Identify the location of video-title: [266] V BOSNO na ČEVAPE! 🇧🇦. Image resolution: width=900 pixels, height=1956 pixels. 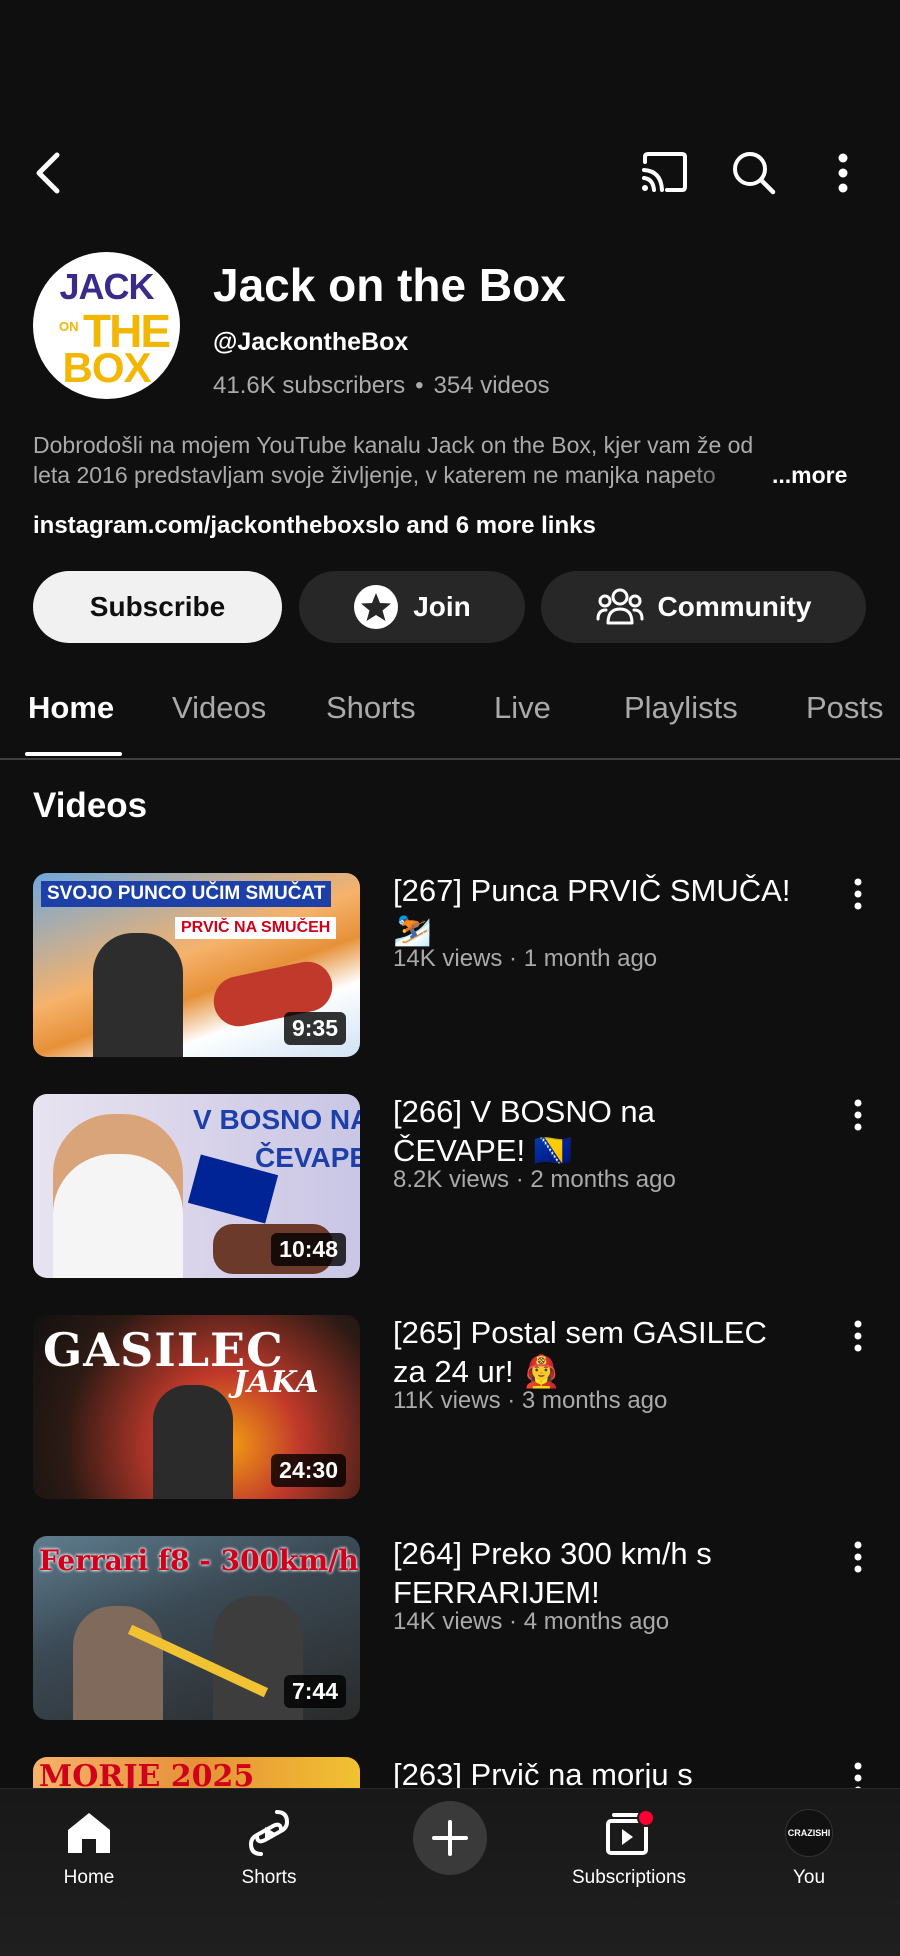
(524, 1131).